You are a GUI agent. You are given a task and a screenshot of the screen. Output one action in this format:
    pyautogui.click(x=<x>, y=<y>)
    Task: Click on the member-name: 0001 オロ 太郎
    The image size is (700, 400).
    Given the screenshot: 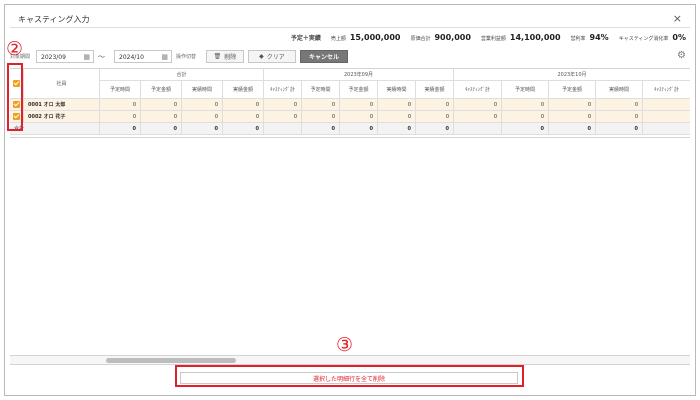 What is the action you would take?
    pyautogui.click(x=62, y=105)
    